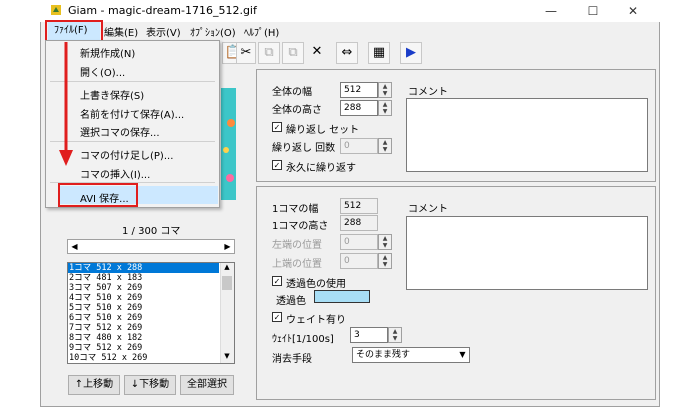  Describe the element at coordinates (293, 53) in the screenshot. I see `split-frames-icon: ⧉` at that location.